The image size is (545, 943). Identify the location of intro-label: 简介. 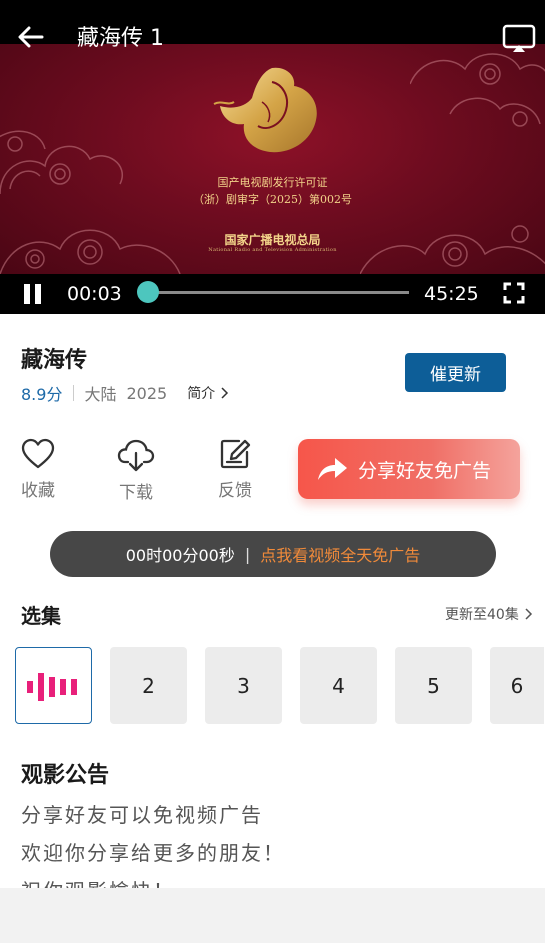
(201, 394).